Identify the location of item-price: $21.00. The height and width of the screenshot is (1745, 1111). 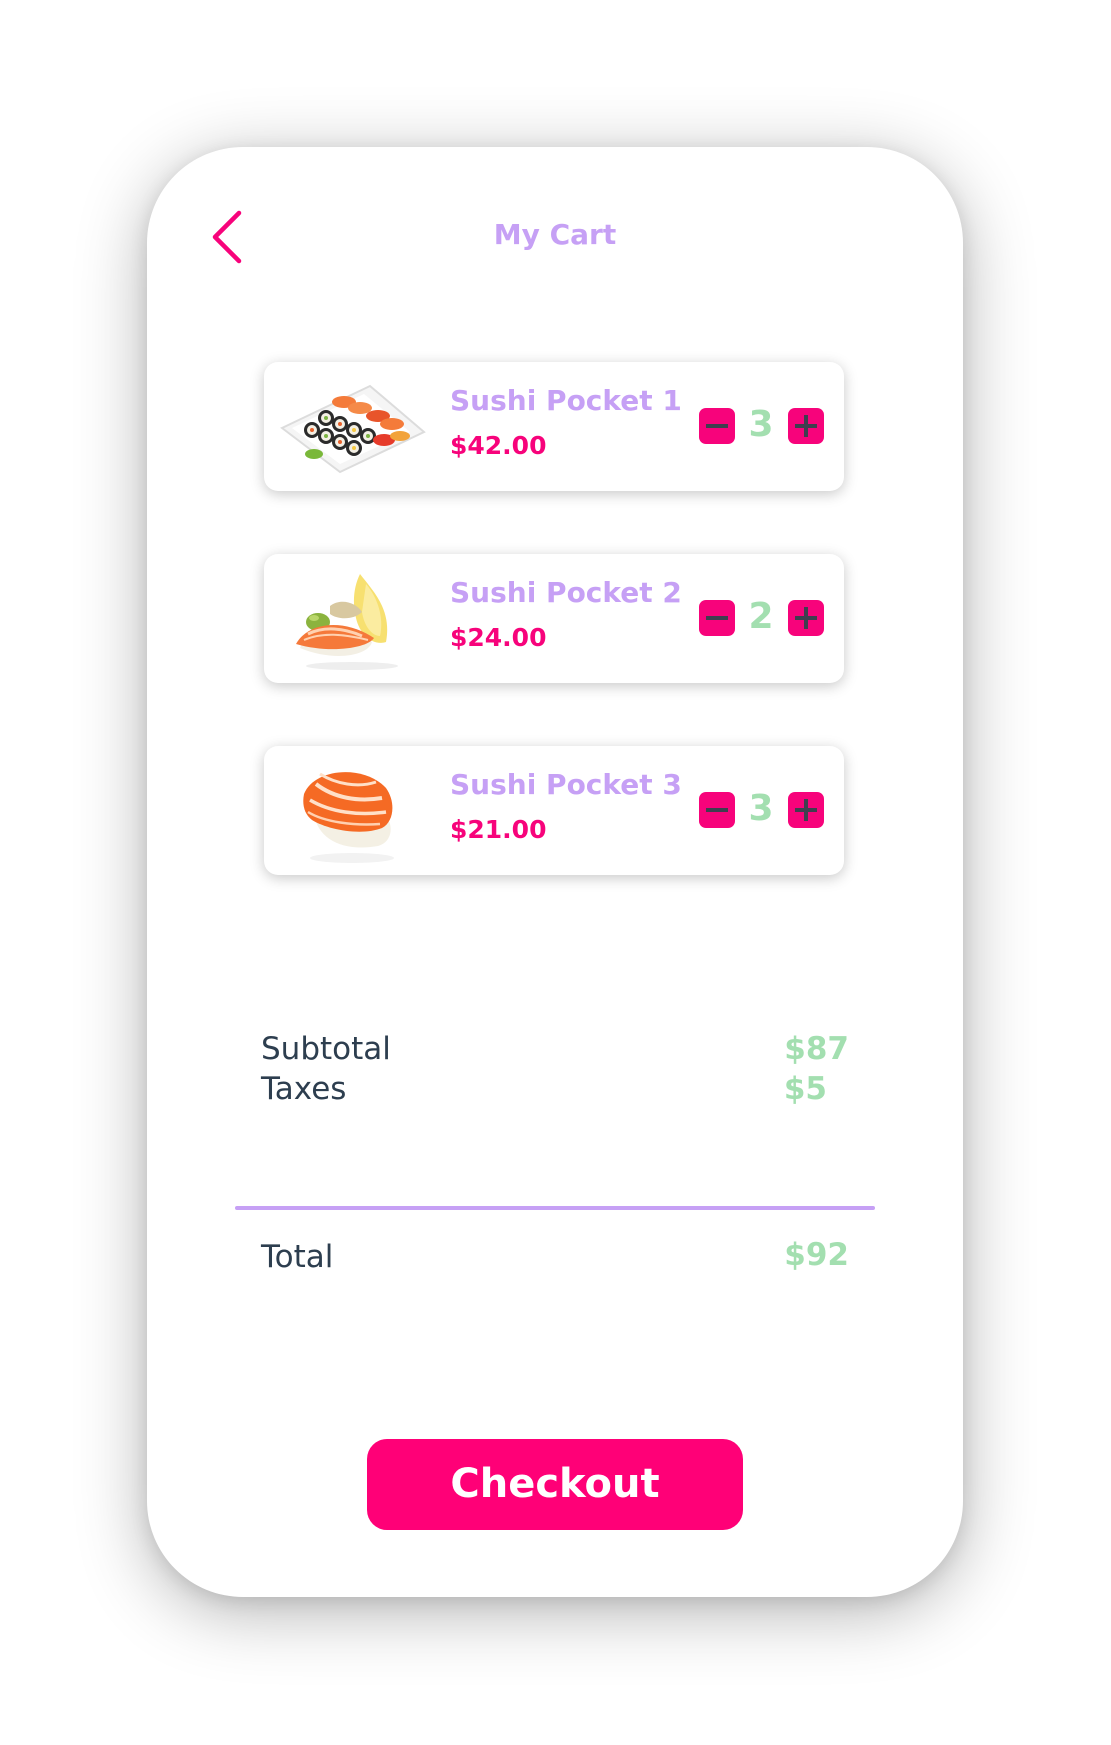
(498, 829).